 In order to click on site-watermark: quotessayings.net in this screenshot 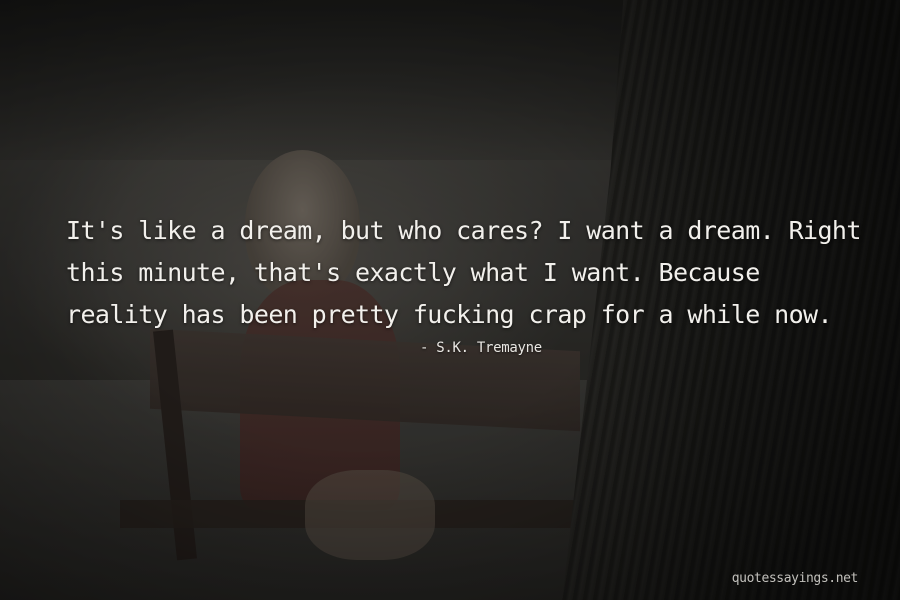, I will do `click(795, 578)`.